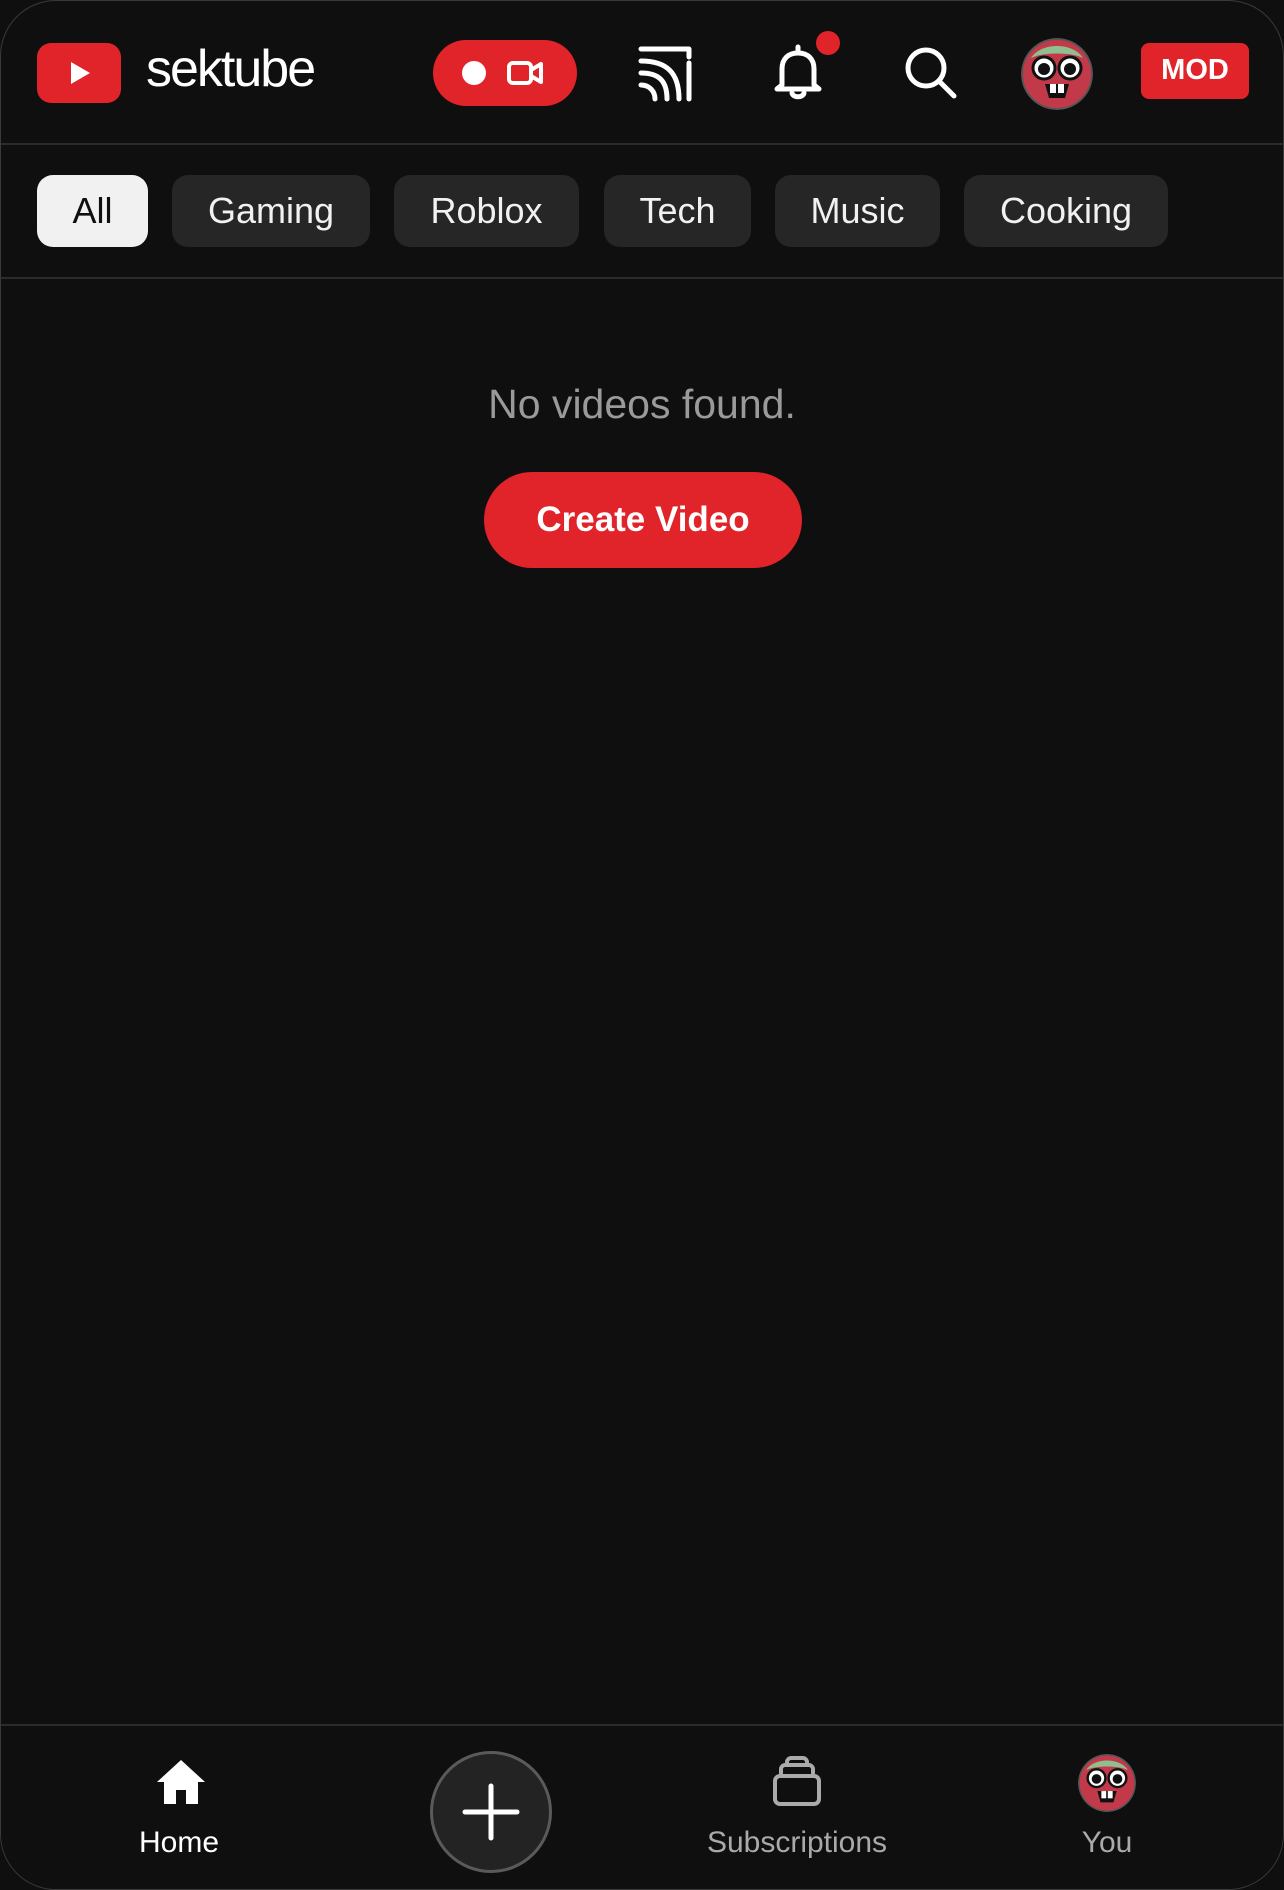 Image resolution: width=1284 pixels, height=1890 pixels. Describe the element at coordinates (179, 1807) in the screenshot. I see `nav-home: Home` at that location.